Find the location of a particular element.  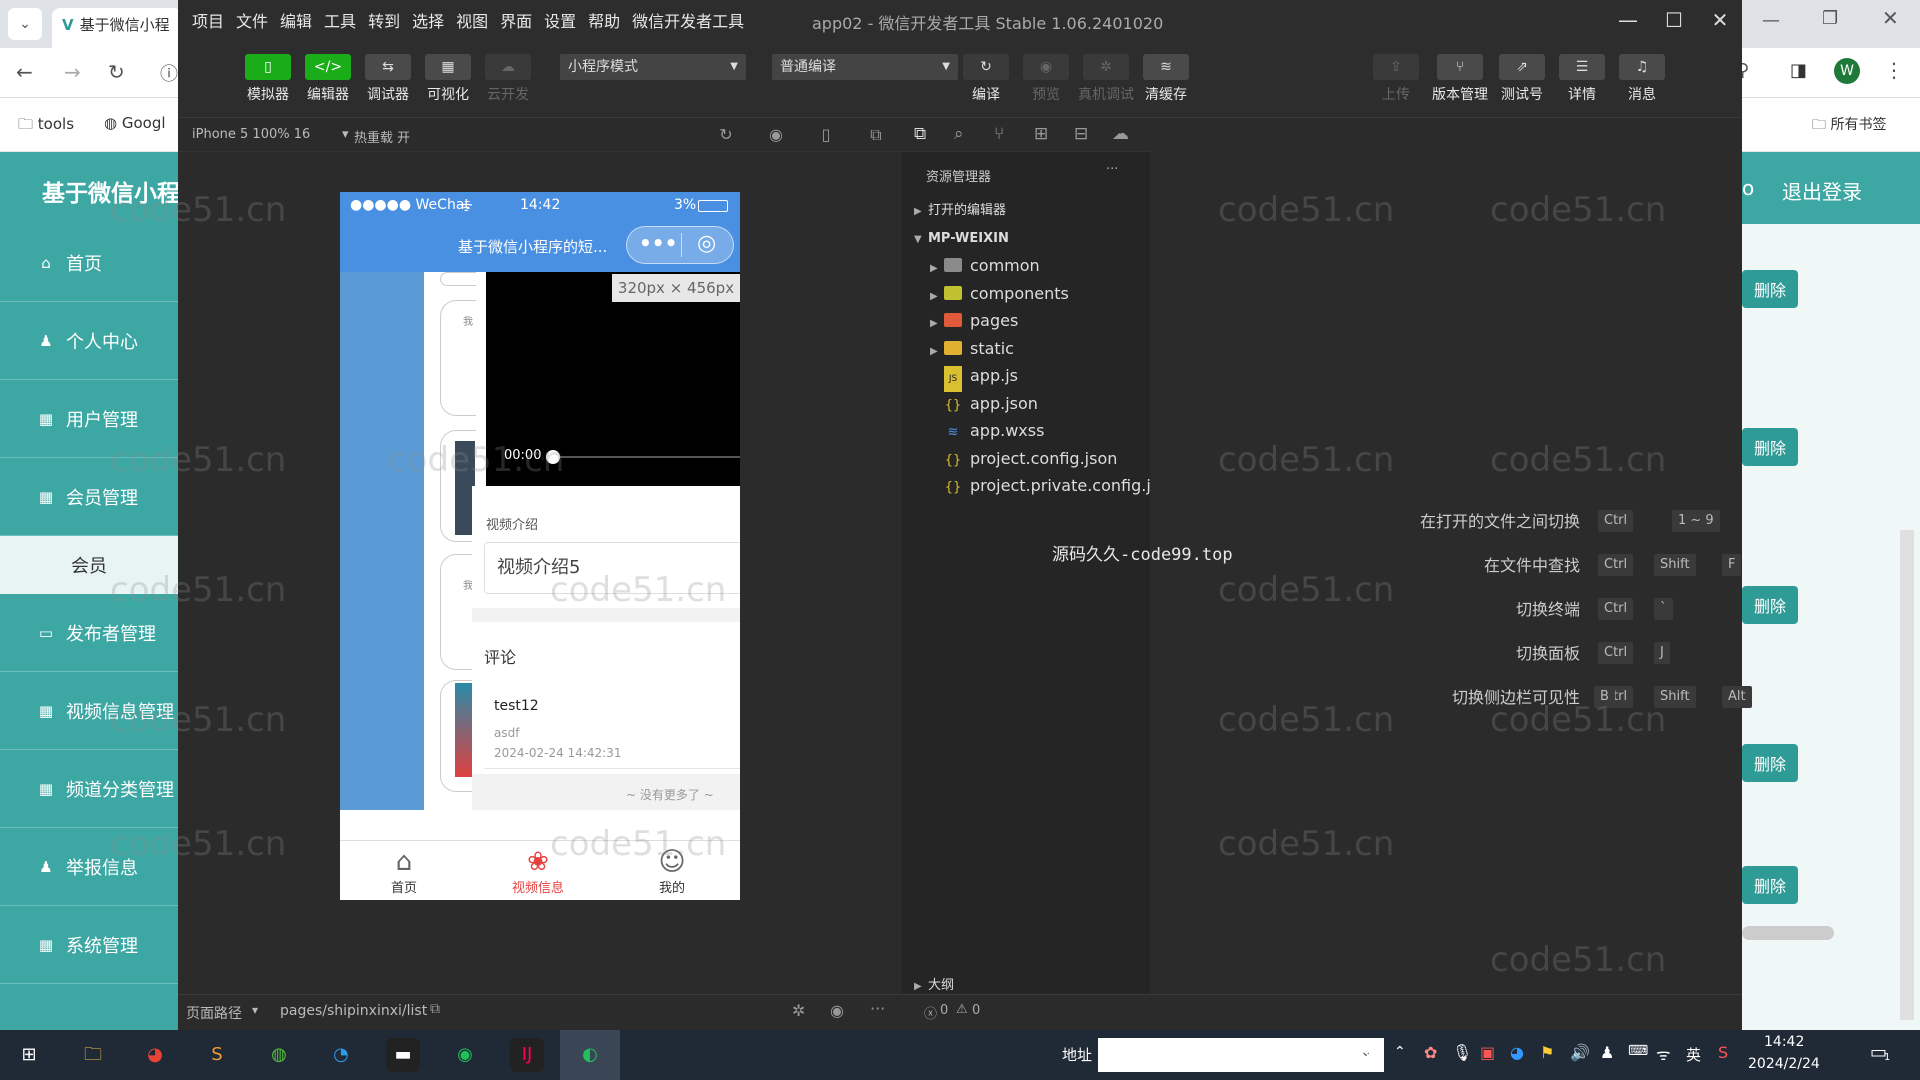

tab-video-info: ❀ 视频信息 is located at coordinates (538, 871).